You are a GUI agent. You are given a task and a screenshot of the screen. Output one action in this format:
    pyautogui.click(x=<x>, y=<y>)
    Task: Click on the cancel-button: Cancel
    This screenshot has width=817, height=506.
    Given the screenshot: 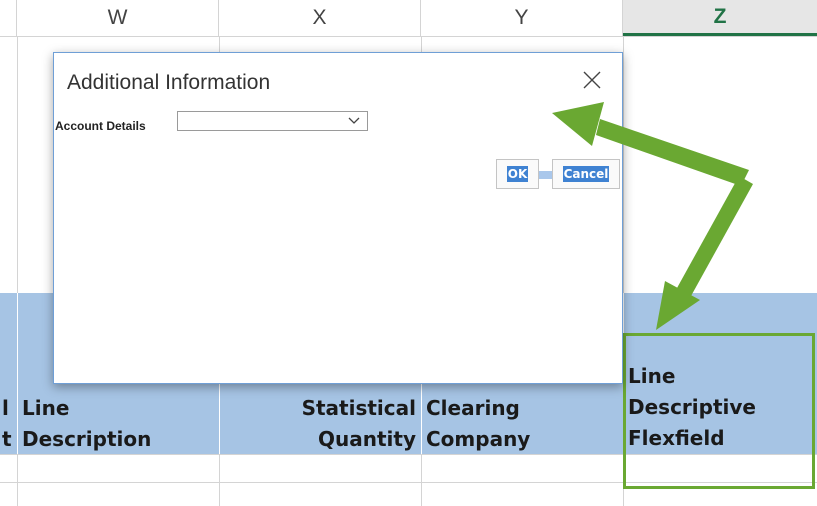 What is the action you would take?
    pyautogui.click(x=586, y=174)
    